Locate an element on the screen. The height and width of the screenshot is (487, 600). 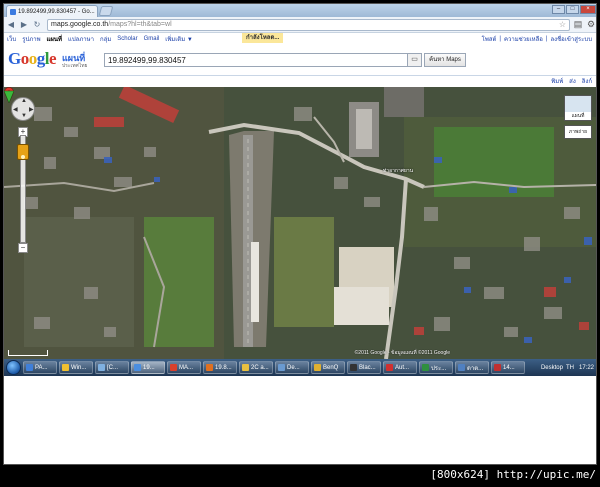
send-link: ส่ง is located at coordinates (572, 81).